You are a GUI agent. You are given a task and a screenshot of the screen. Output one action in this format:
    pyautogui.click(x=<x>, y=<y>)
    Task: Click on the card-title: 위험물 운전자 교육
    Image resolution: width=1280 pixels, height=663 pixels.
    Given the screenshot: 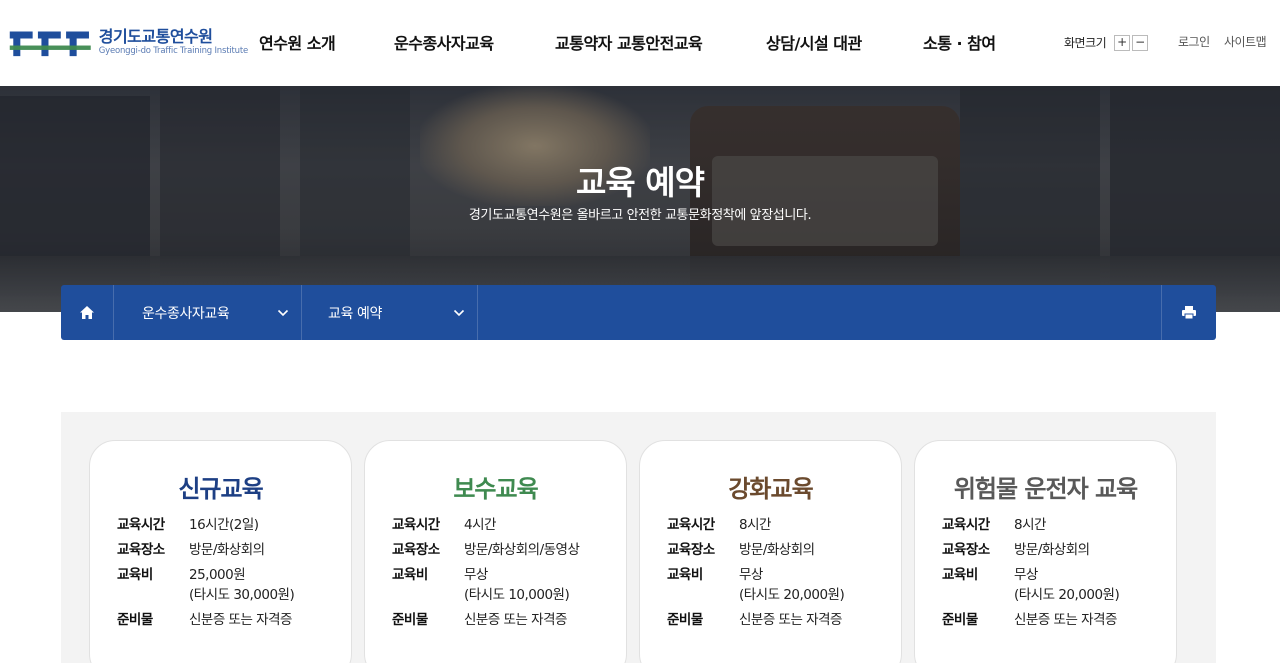 What is the action you would take?
    pyautogui.click(x=1045, y=489)
    